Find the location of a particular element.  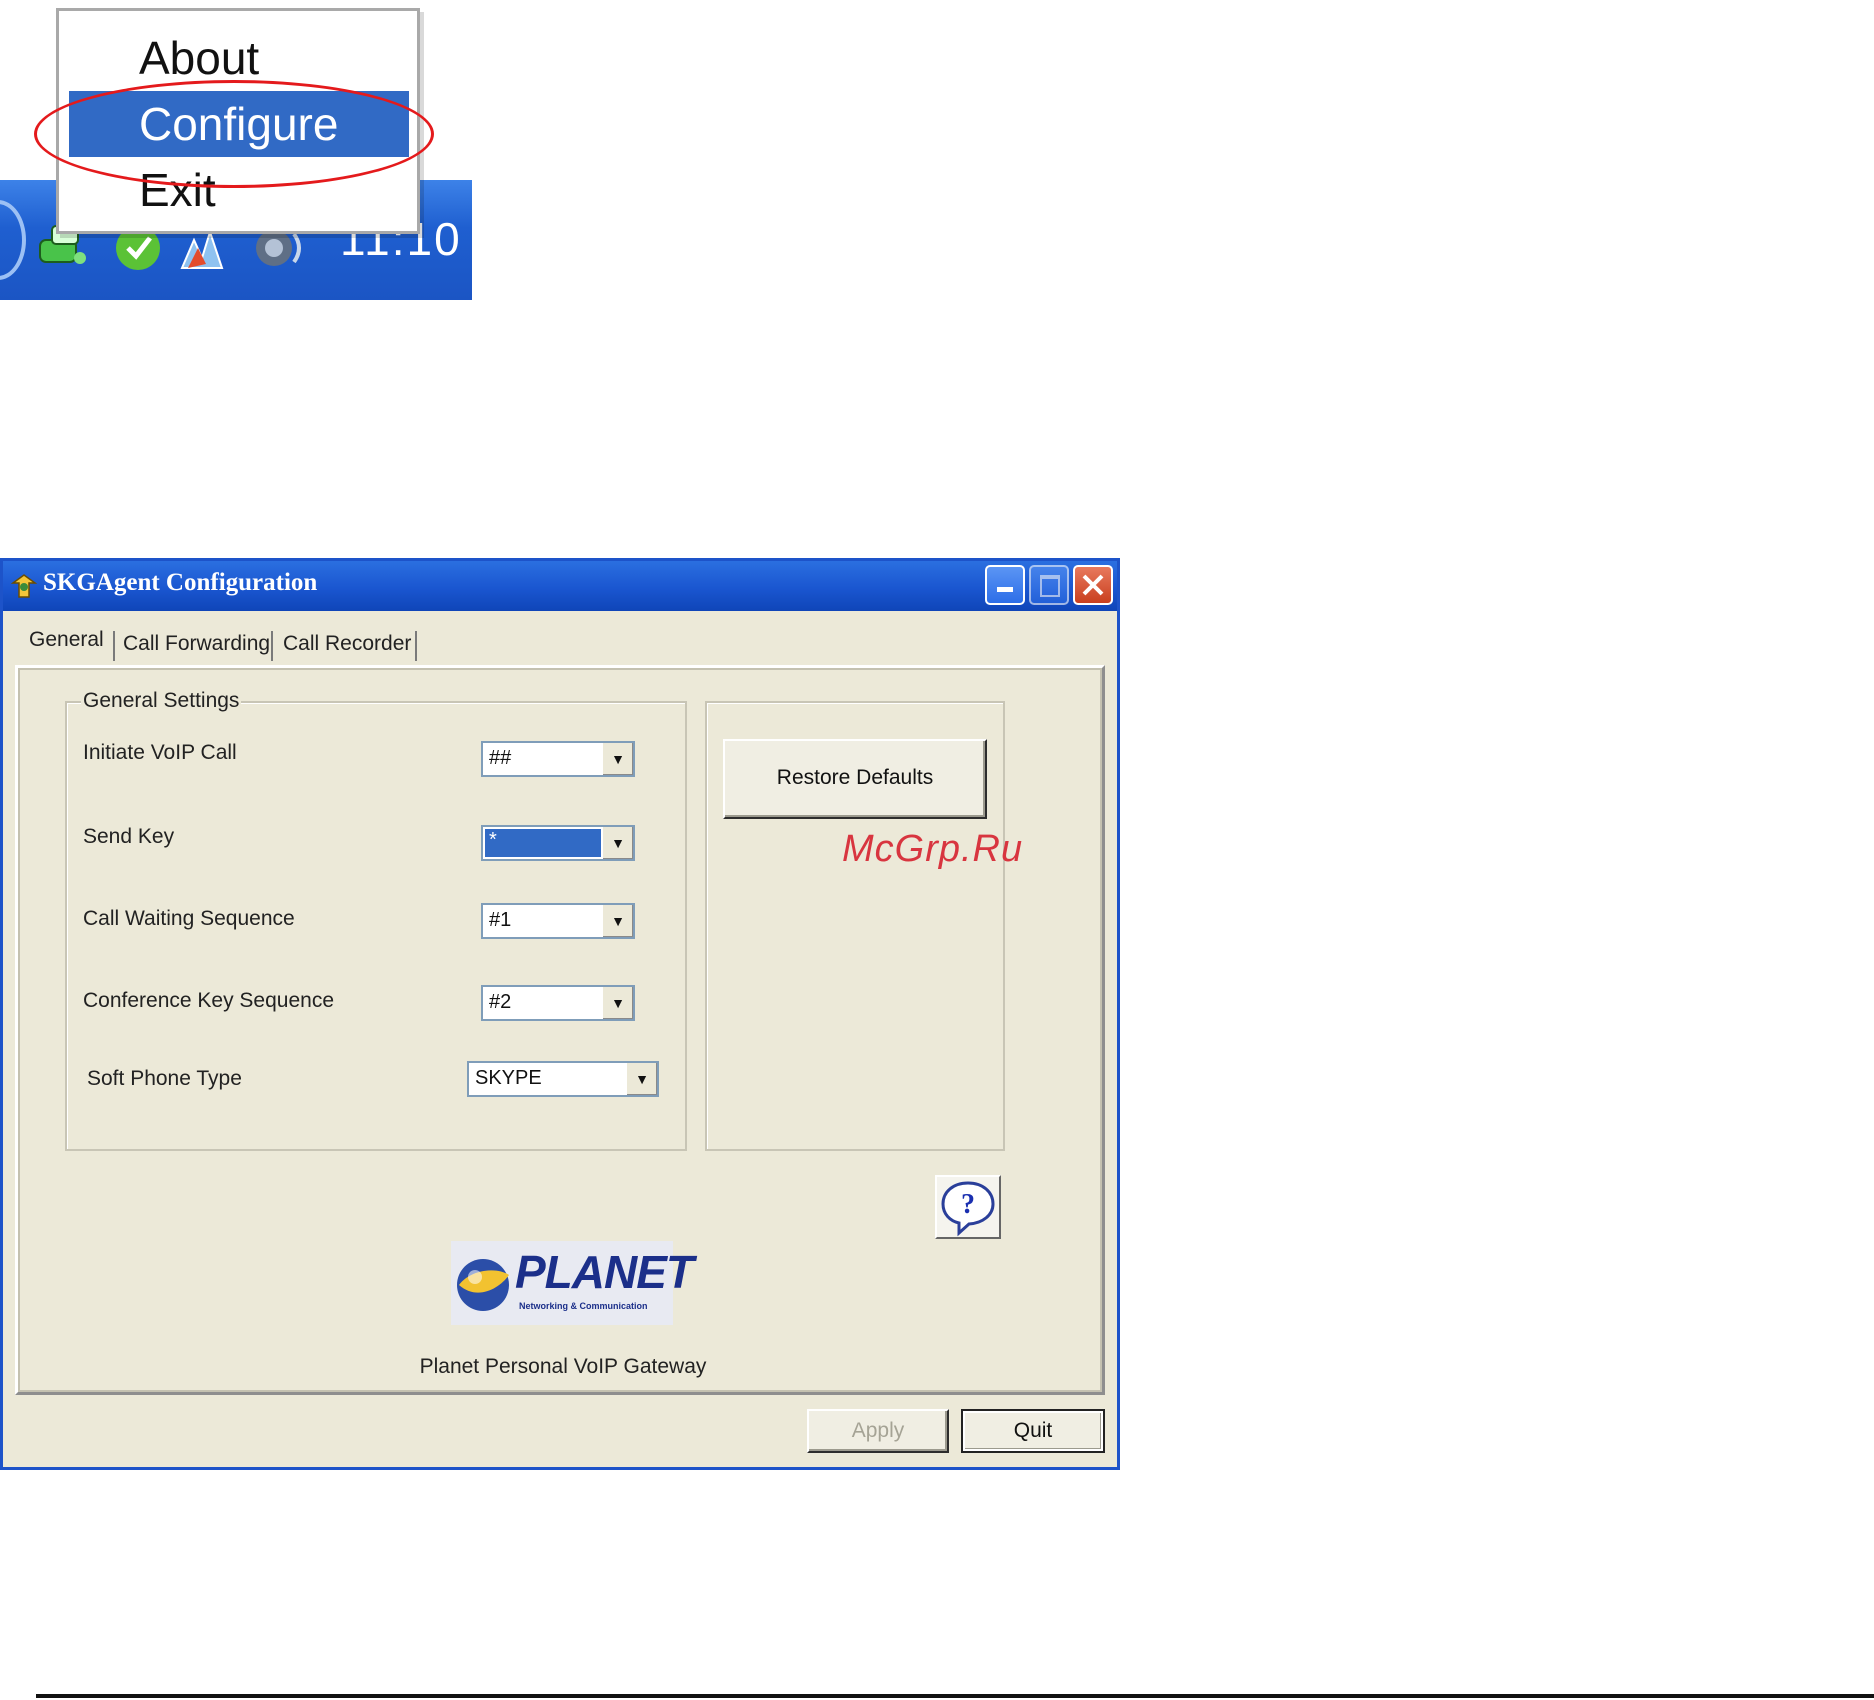

help-glyph: ? is located at coordinates (968, 1204).